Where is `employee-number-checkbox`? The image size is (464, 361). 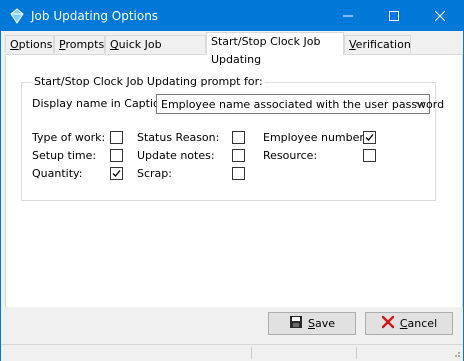
employee-number-checkbox is located at coordinates (369, 137).